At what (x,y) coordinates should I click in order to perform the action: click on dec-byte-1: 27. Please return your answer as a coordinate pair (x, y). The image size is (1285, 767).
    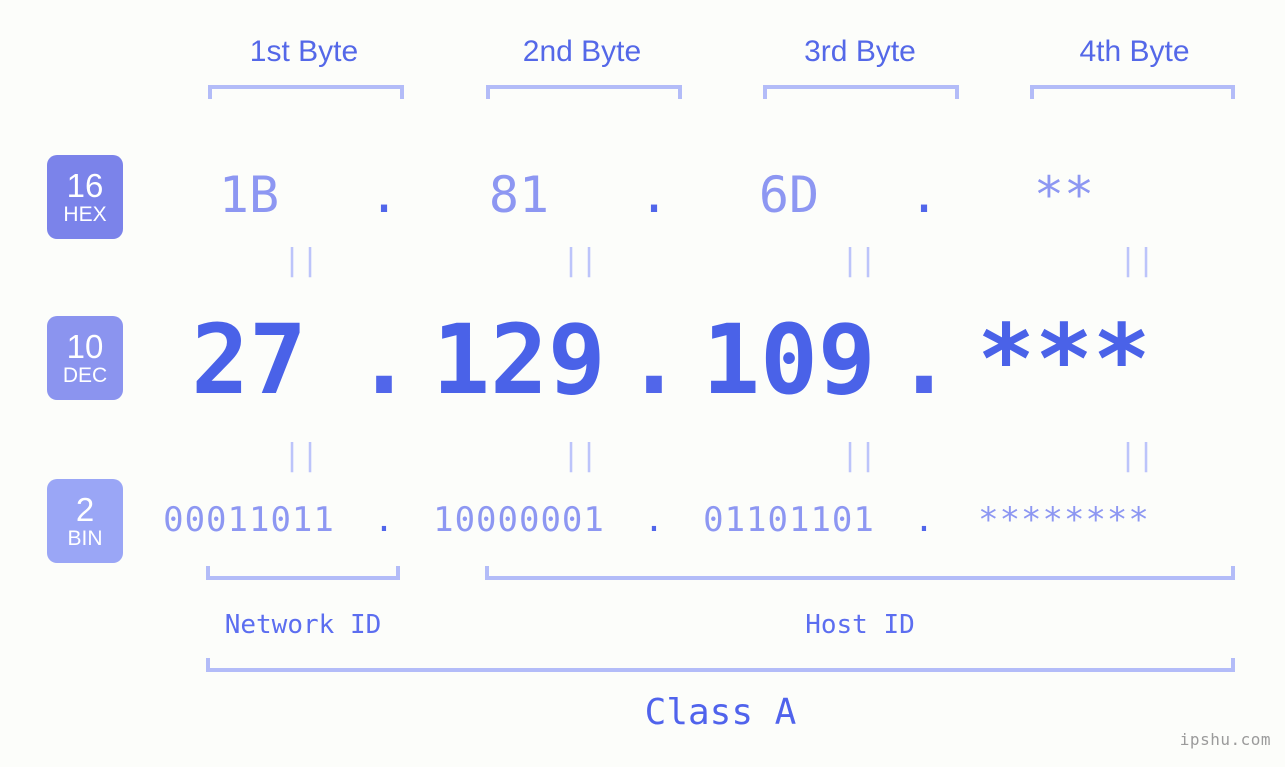
    Looking at the image, I should click on (249, 360).